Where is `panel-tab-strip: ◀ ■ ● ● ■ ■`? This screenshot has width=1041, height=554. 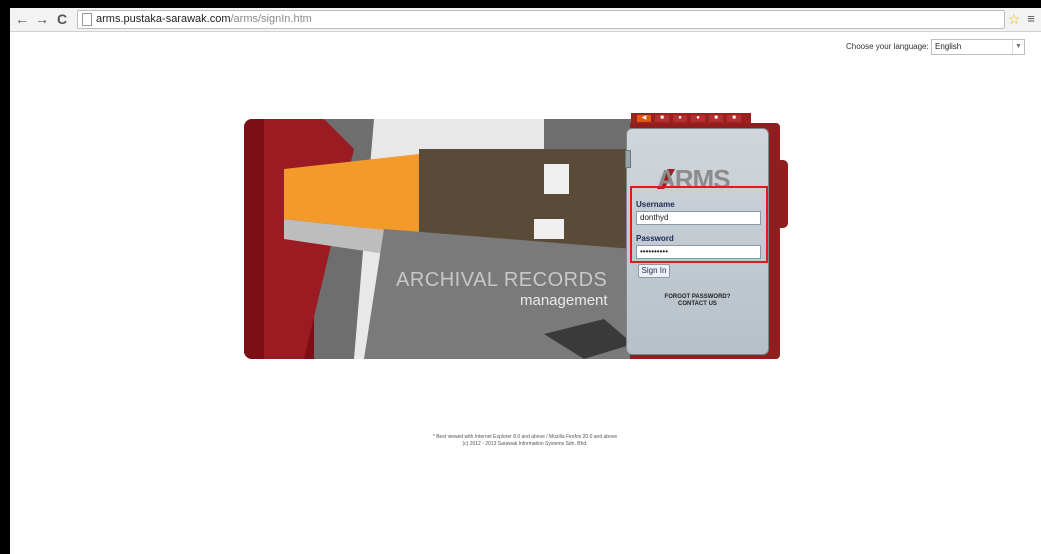
panel-tab-strip: ◀ ■ ● ● ■ ■ is located at coordinates (691, 118).